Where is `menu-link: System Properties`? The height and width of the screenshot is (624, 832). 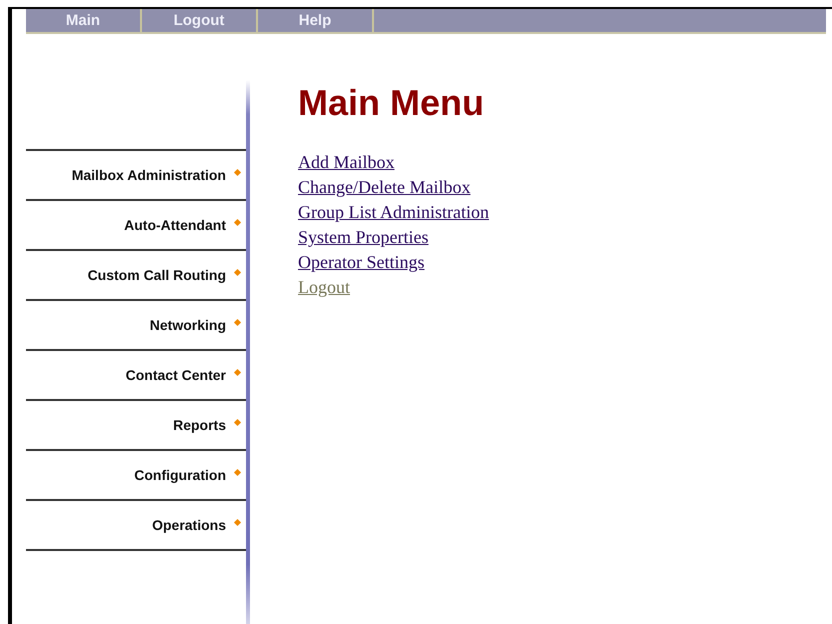
menu-link: System Properties is located at coordinates (363, 237).